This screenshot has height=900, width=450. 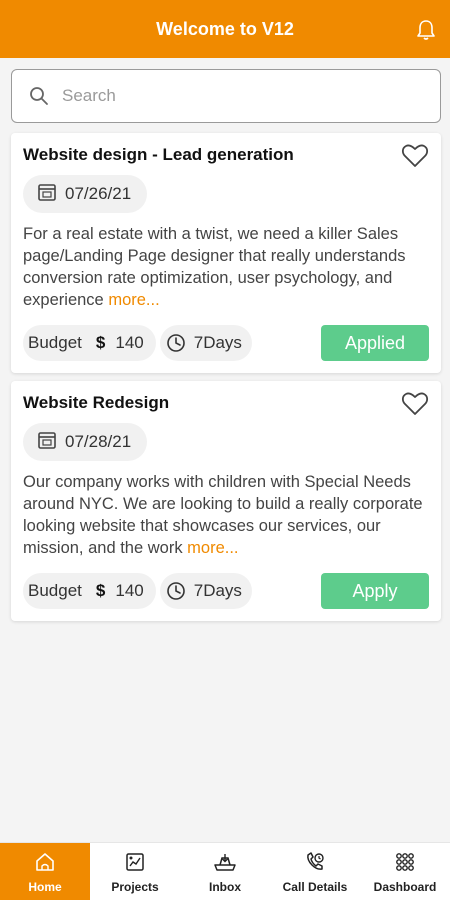 What do you see at coordinates (96, 402) in the screenshot?
I see `project-title: Website Redesign` at bounding box center [96, 402].